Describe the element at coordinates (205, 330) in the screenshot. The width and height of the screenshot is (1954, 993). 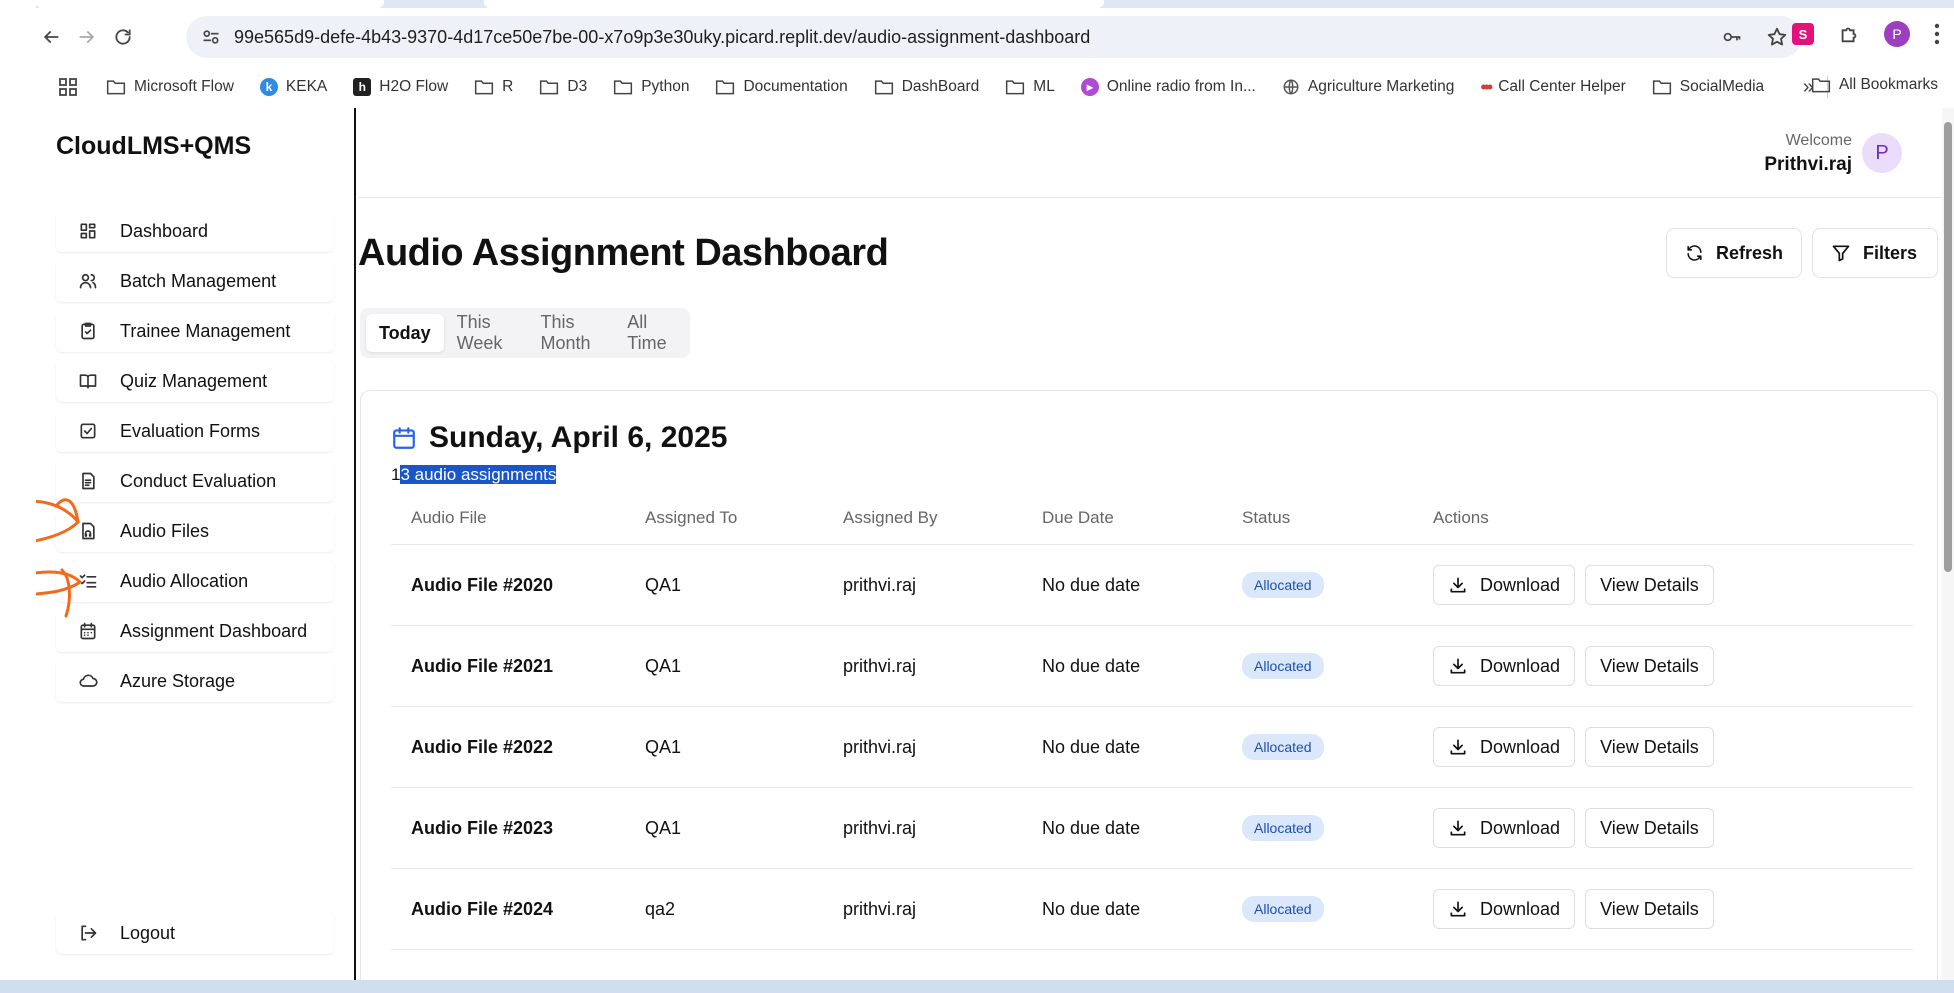
I see `sidebar-item-label: Trainee Management` at that location.